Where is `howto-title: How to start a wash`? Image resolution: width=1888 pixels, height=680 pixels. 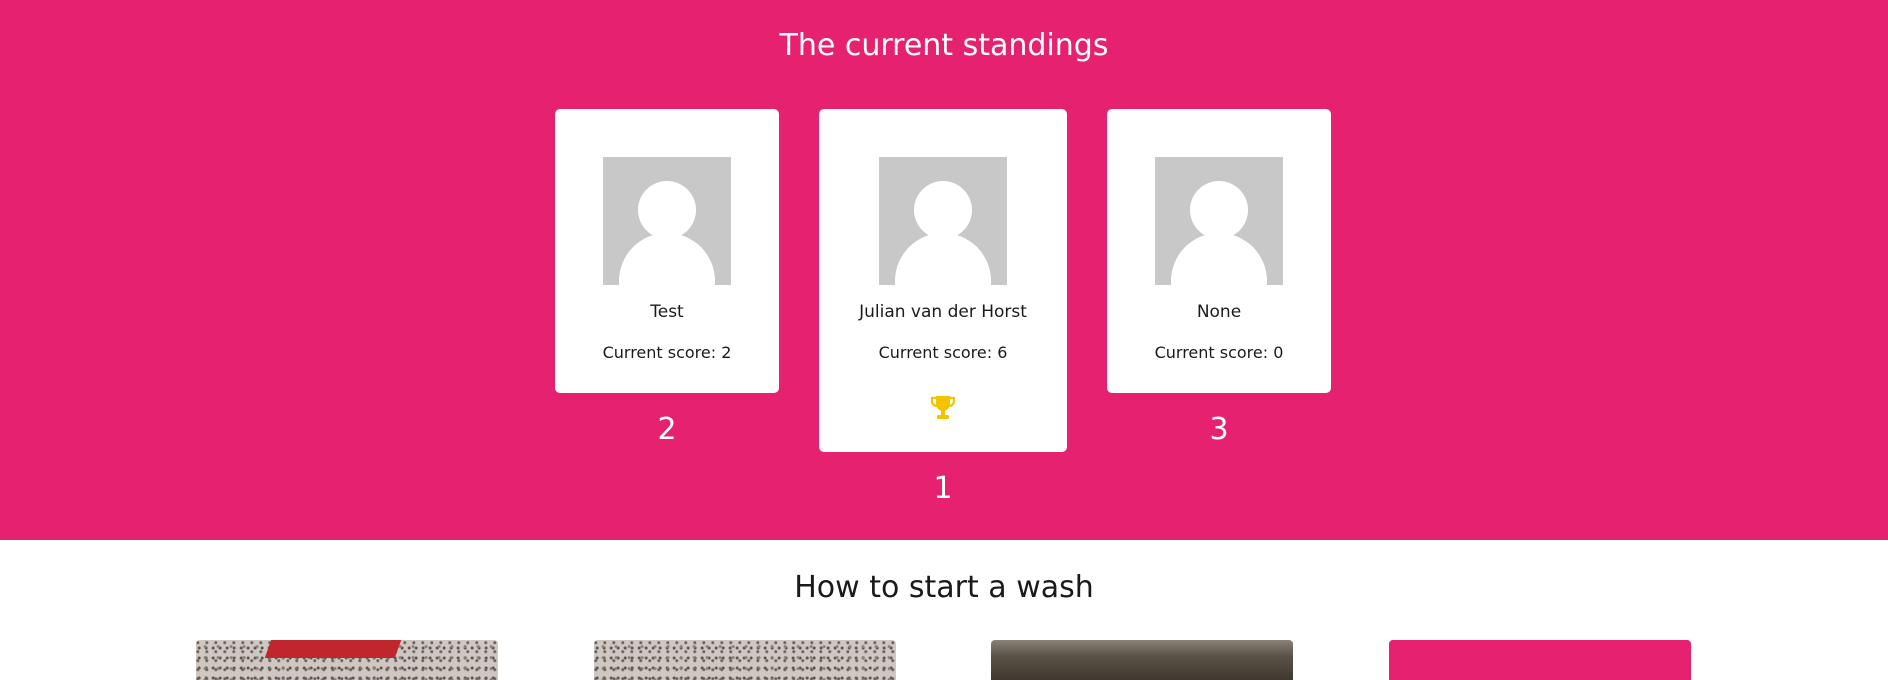 howto-title: How to start a wash is located at coordinates (944, 587).